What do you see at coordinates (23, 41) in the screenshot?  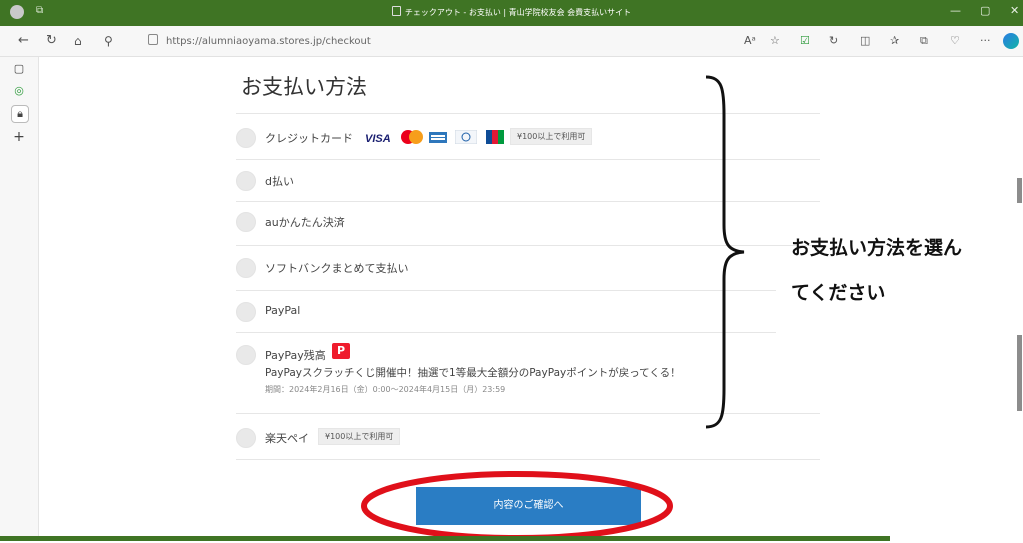 I see `back-icon: ←` at bounding box center [23, 41].